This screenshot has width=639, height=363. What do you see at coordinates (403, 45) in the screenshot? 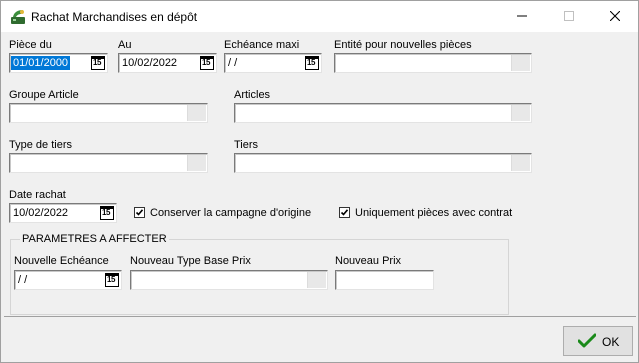
I see `entite-label: Entité pour nouvelles pièces` at bounding box center [403, 45].